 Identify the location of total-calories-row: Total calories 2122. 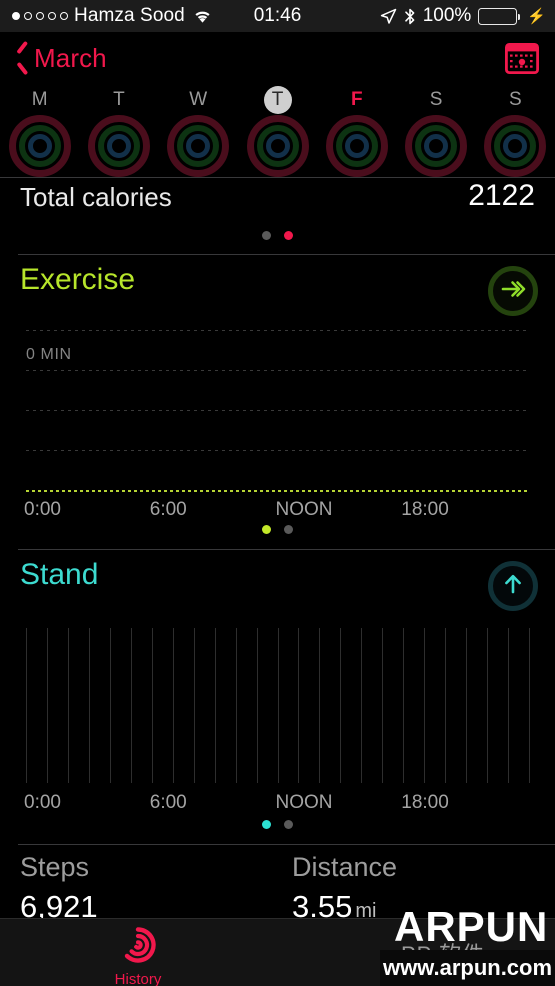
(277, 200).